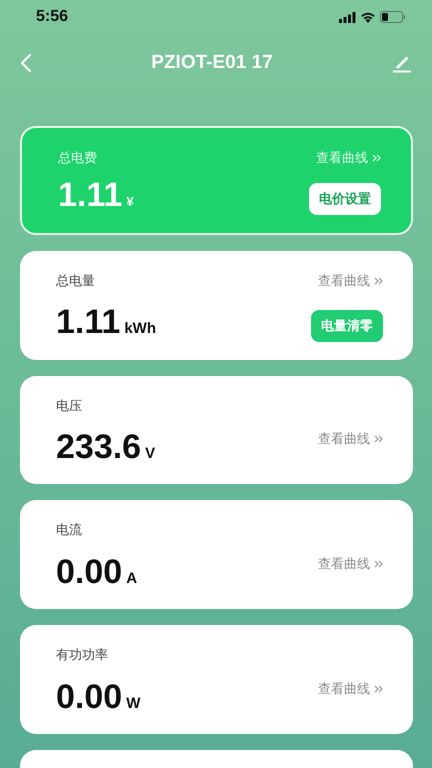 Image resolution: width=432 pixels, height=768 pixels. Describe the element at coordinates (132, 578) in the screenshot. I see `metric-unit: A` at that location.